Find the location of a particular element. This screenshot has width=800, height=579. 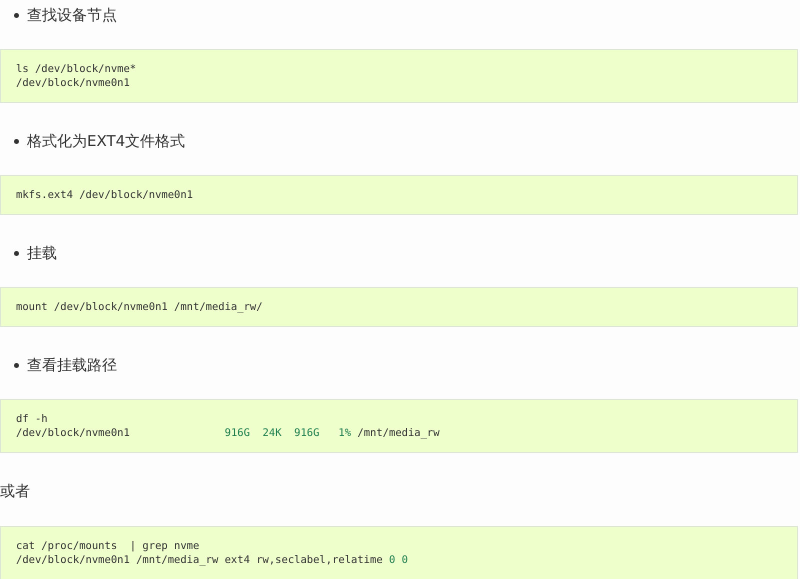

code-line: cat /proc/mounts | grep nvme is located at coordinates (108, 546).